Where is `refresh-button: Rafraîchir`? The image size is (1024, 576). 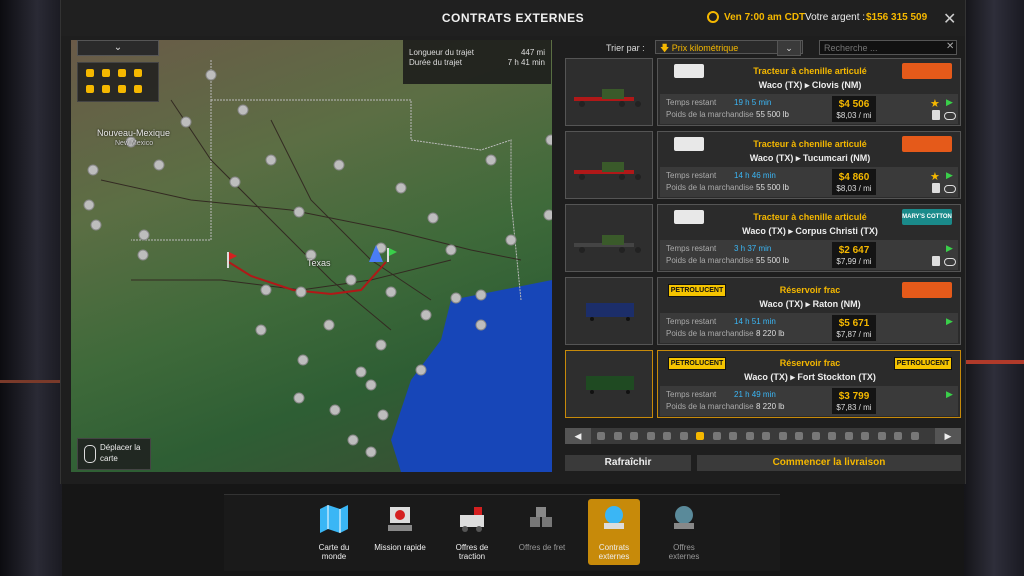
refresh-button: Rafraîchir is located at coordinates (628, 463).